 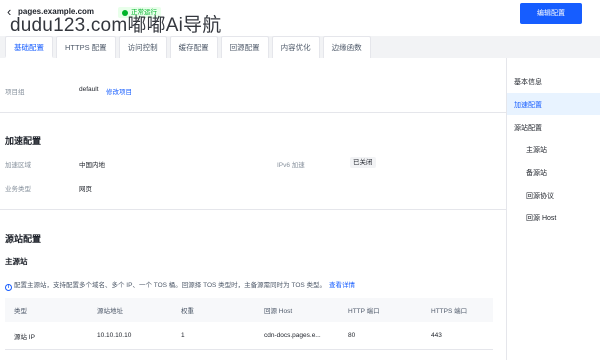 I want to click on cell-https-port: 443, so click(x=436, y=335).